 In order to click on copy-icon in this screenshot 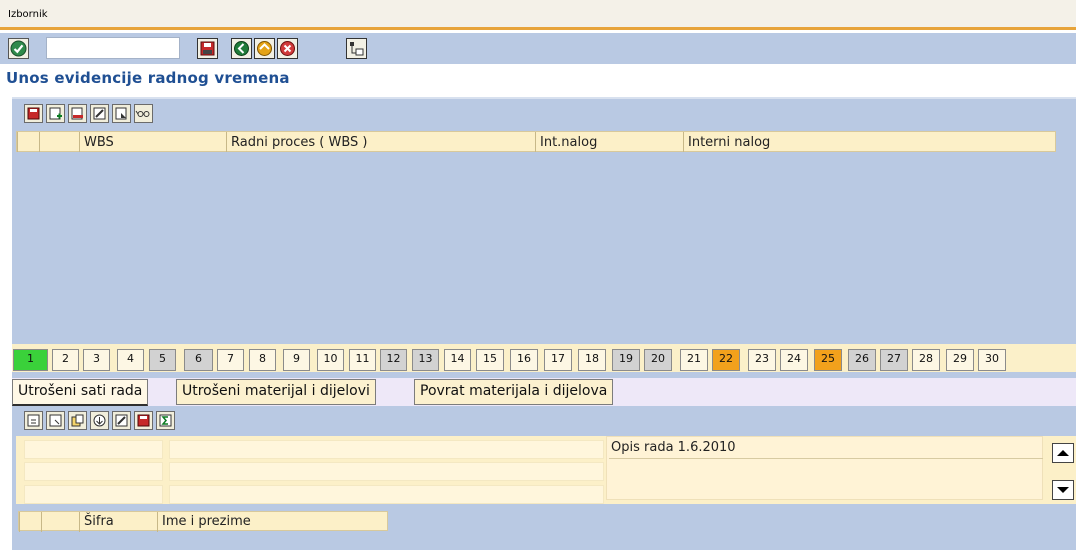, I will do `click(77, 420)`.